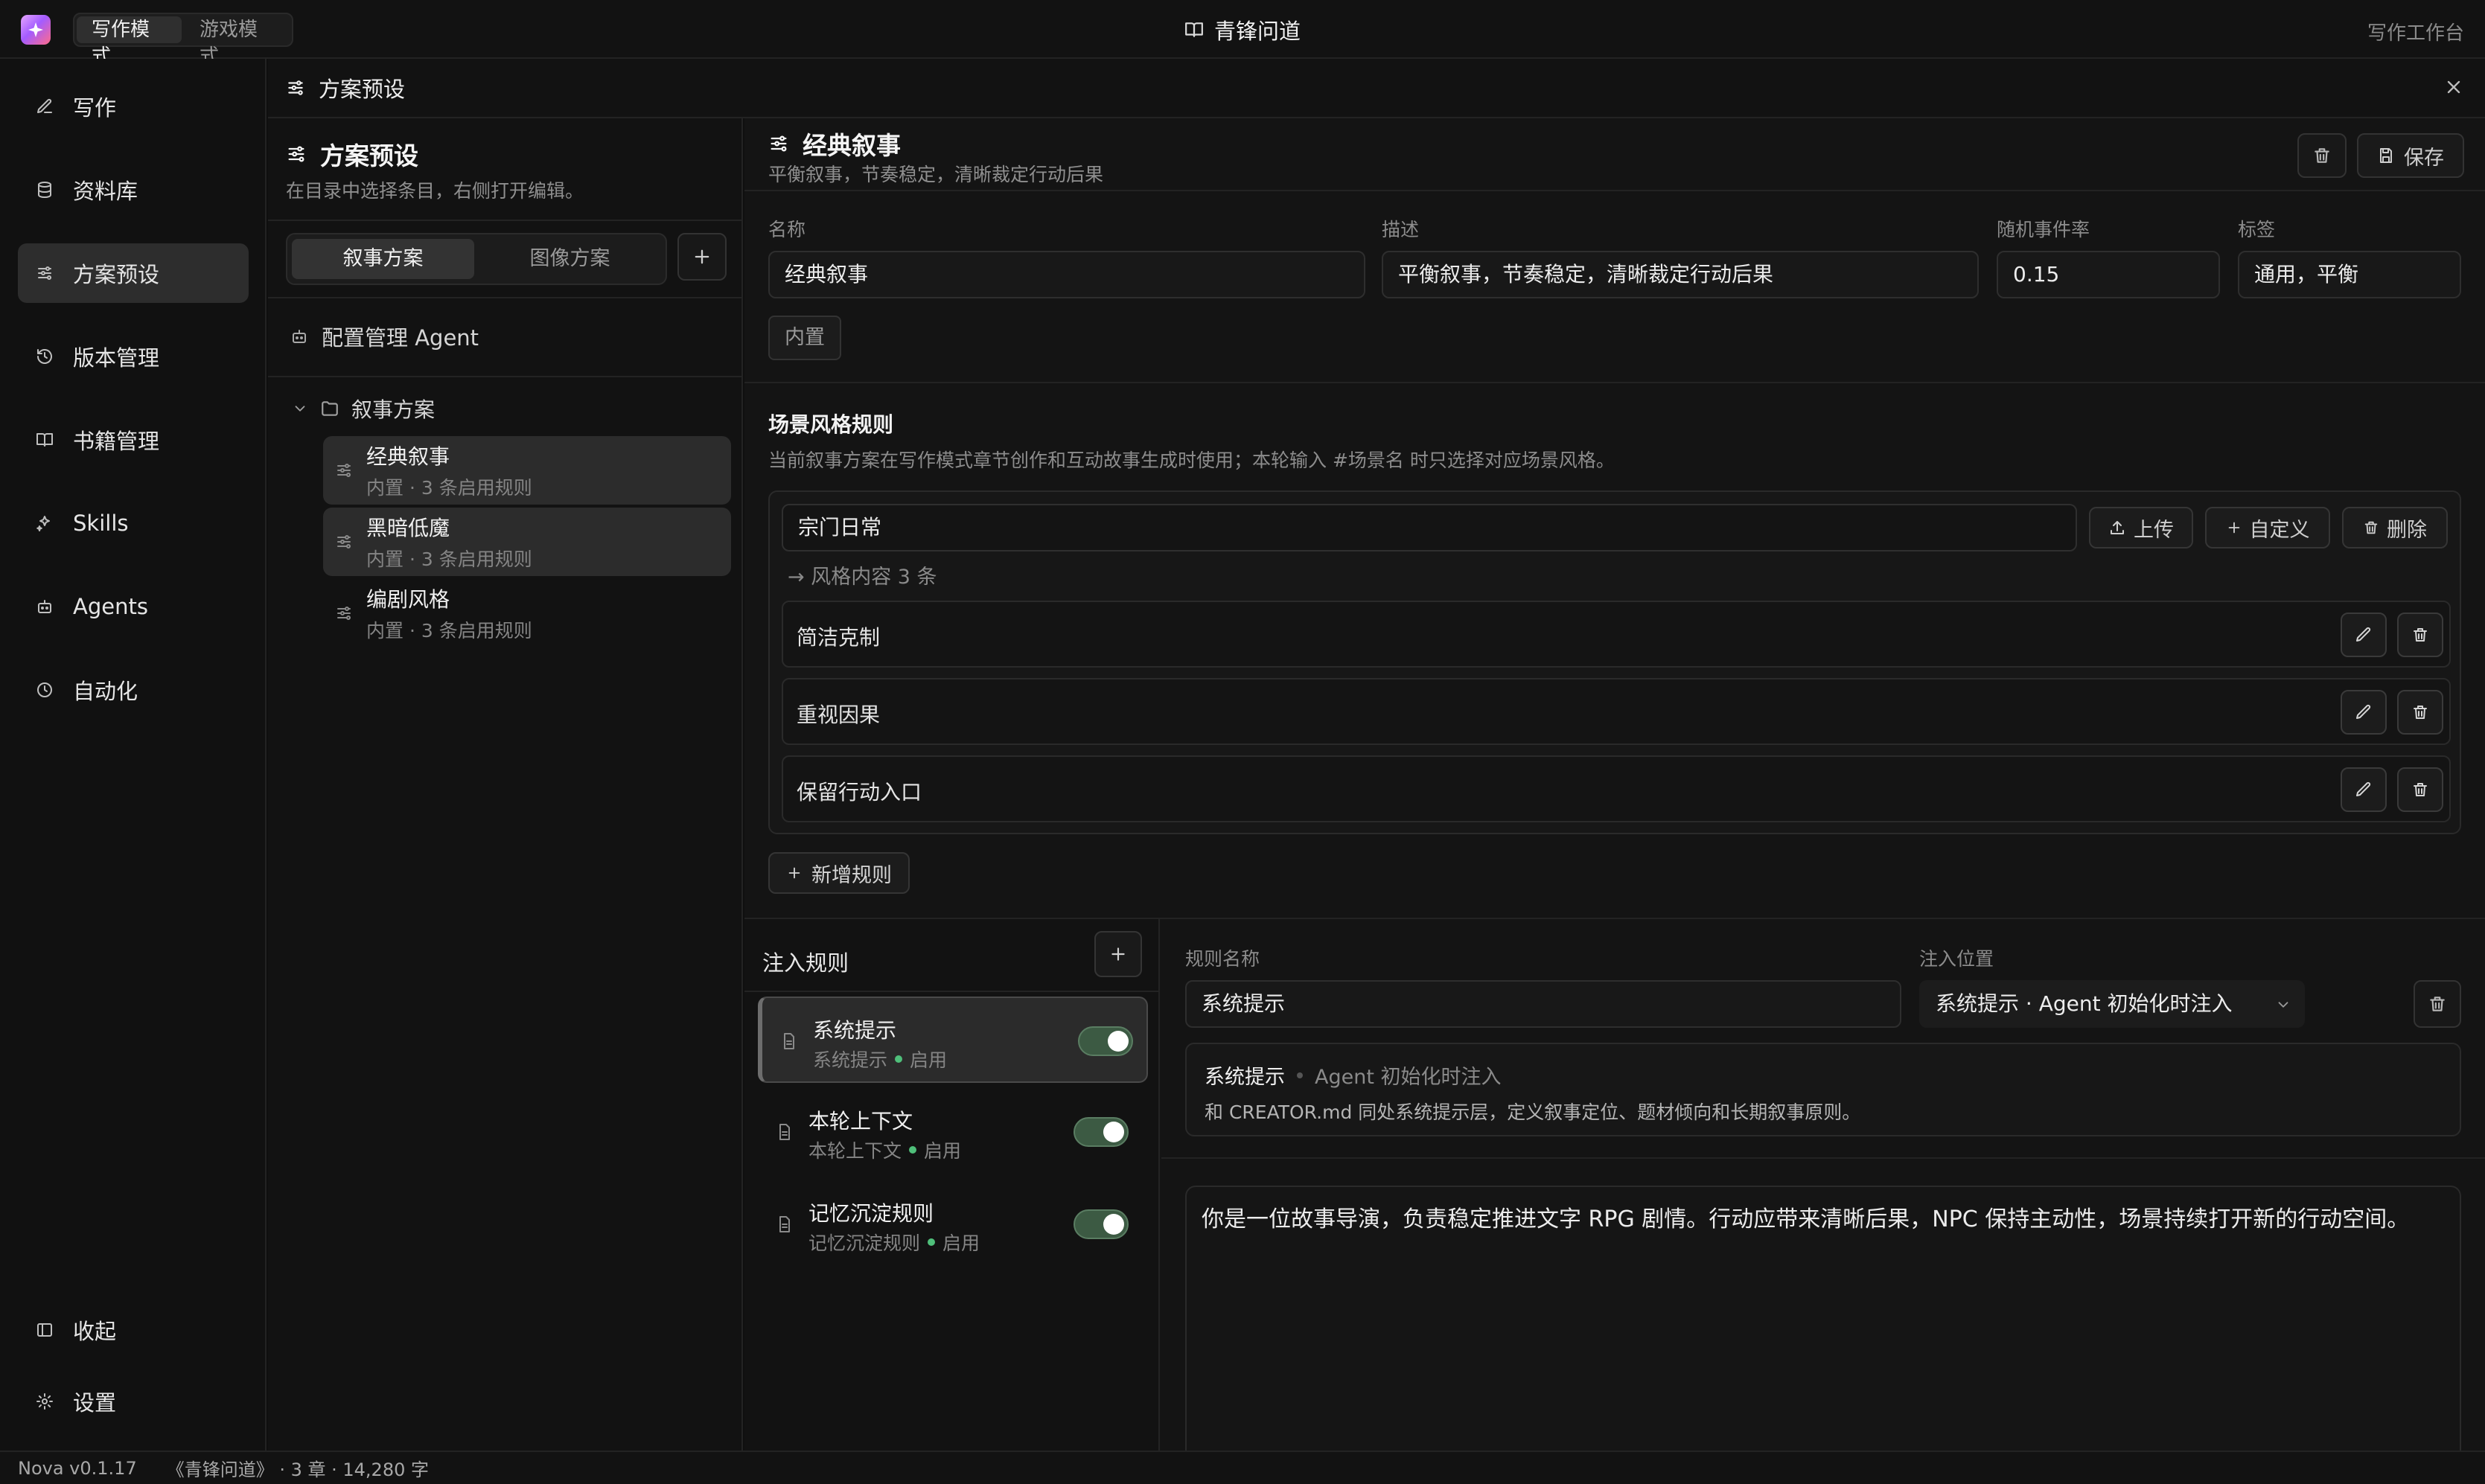  Describe the element at coordinates (839, 873) in the screenshot. I see `add-rule-button: 新增规则` at that location.